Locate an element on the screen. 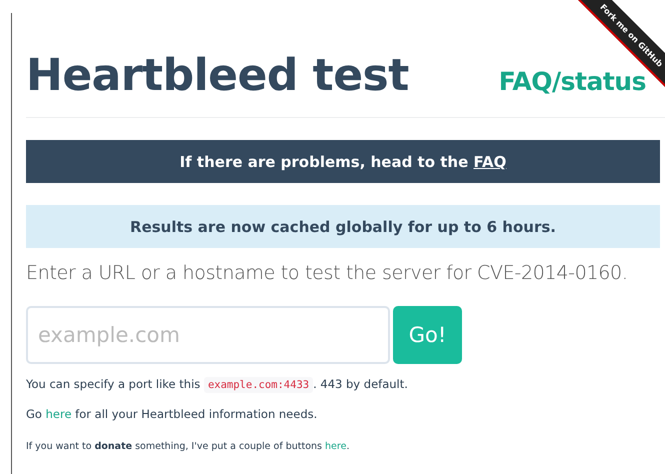 Image resolution: width=665 pixels, height=474 pixels. code-sample: example.com:4433 is located at coordinates (259, 385).